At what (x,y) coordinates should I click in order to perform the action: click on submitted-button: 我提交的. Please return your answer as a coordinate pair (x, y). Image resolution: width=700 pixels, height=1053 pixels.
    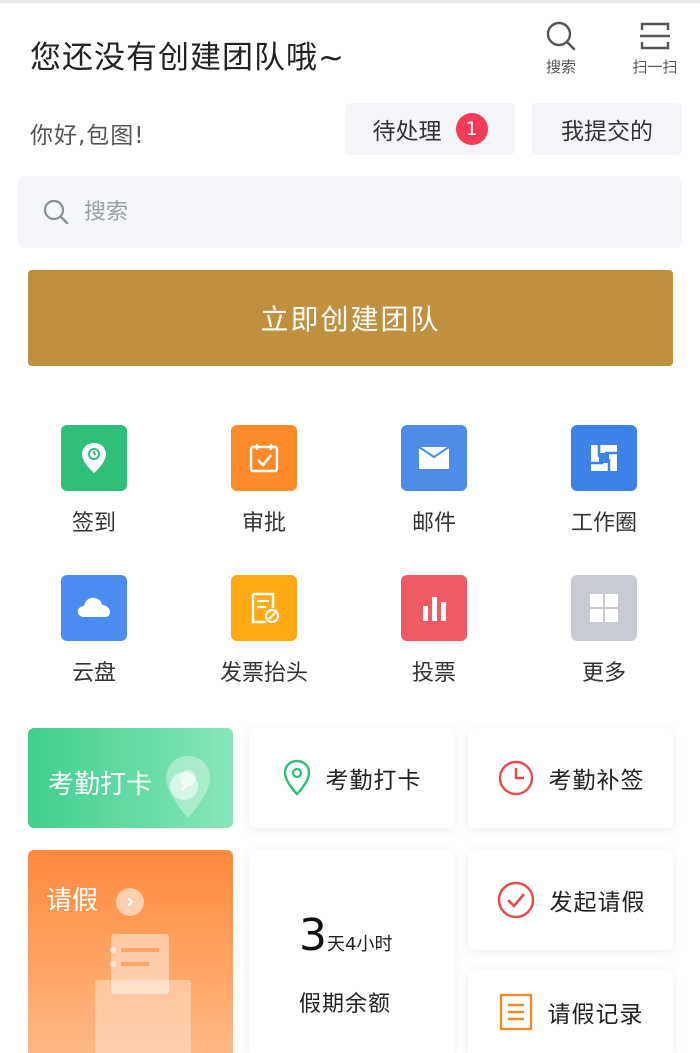
    Looking at the image, I should click on (607, 129).